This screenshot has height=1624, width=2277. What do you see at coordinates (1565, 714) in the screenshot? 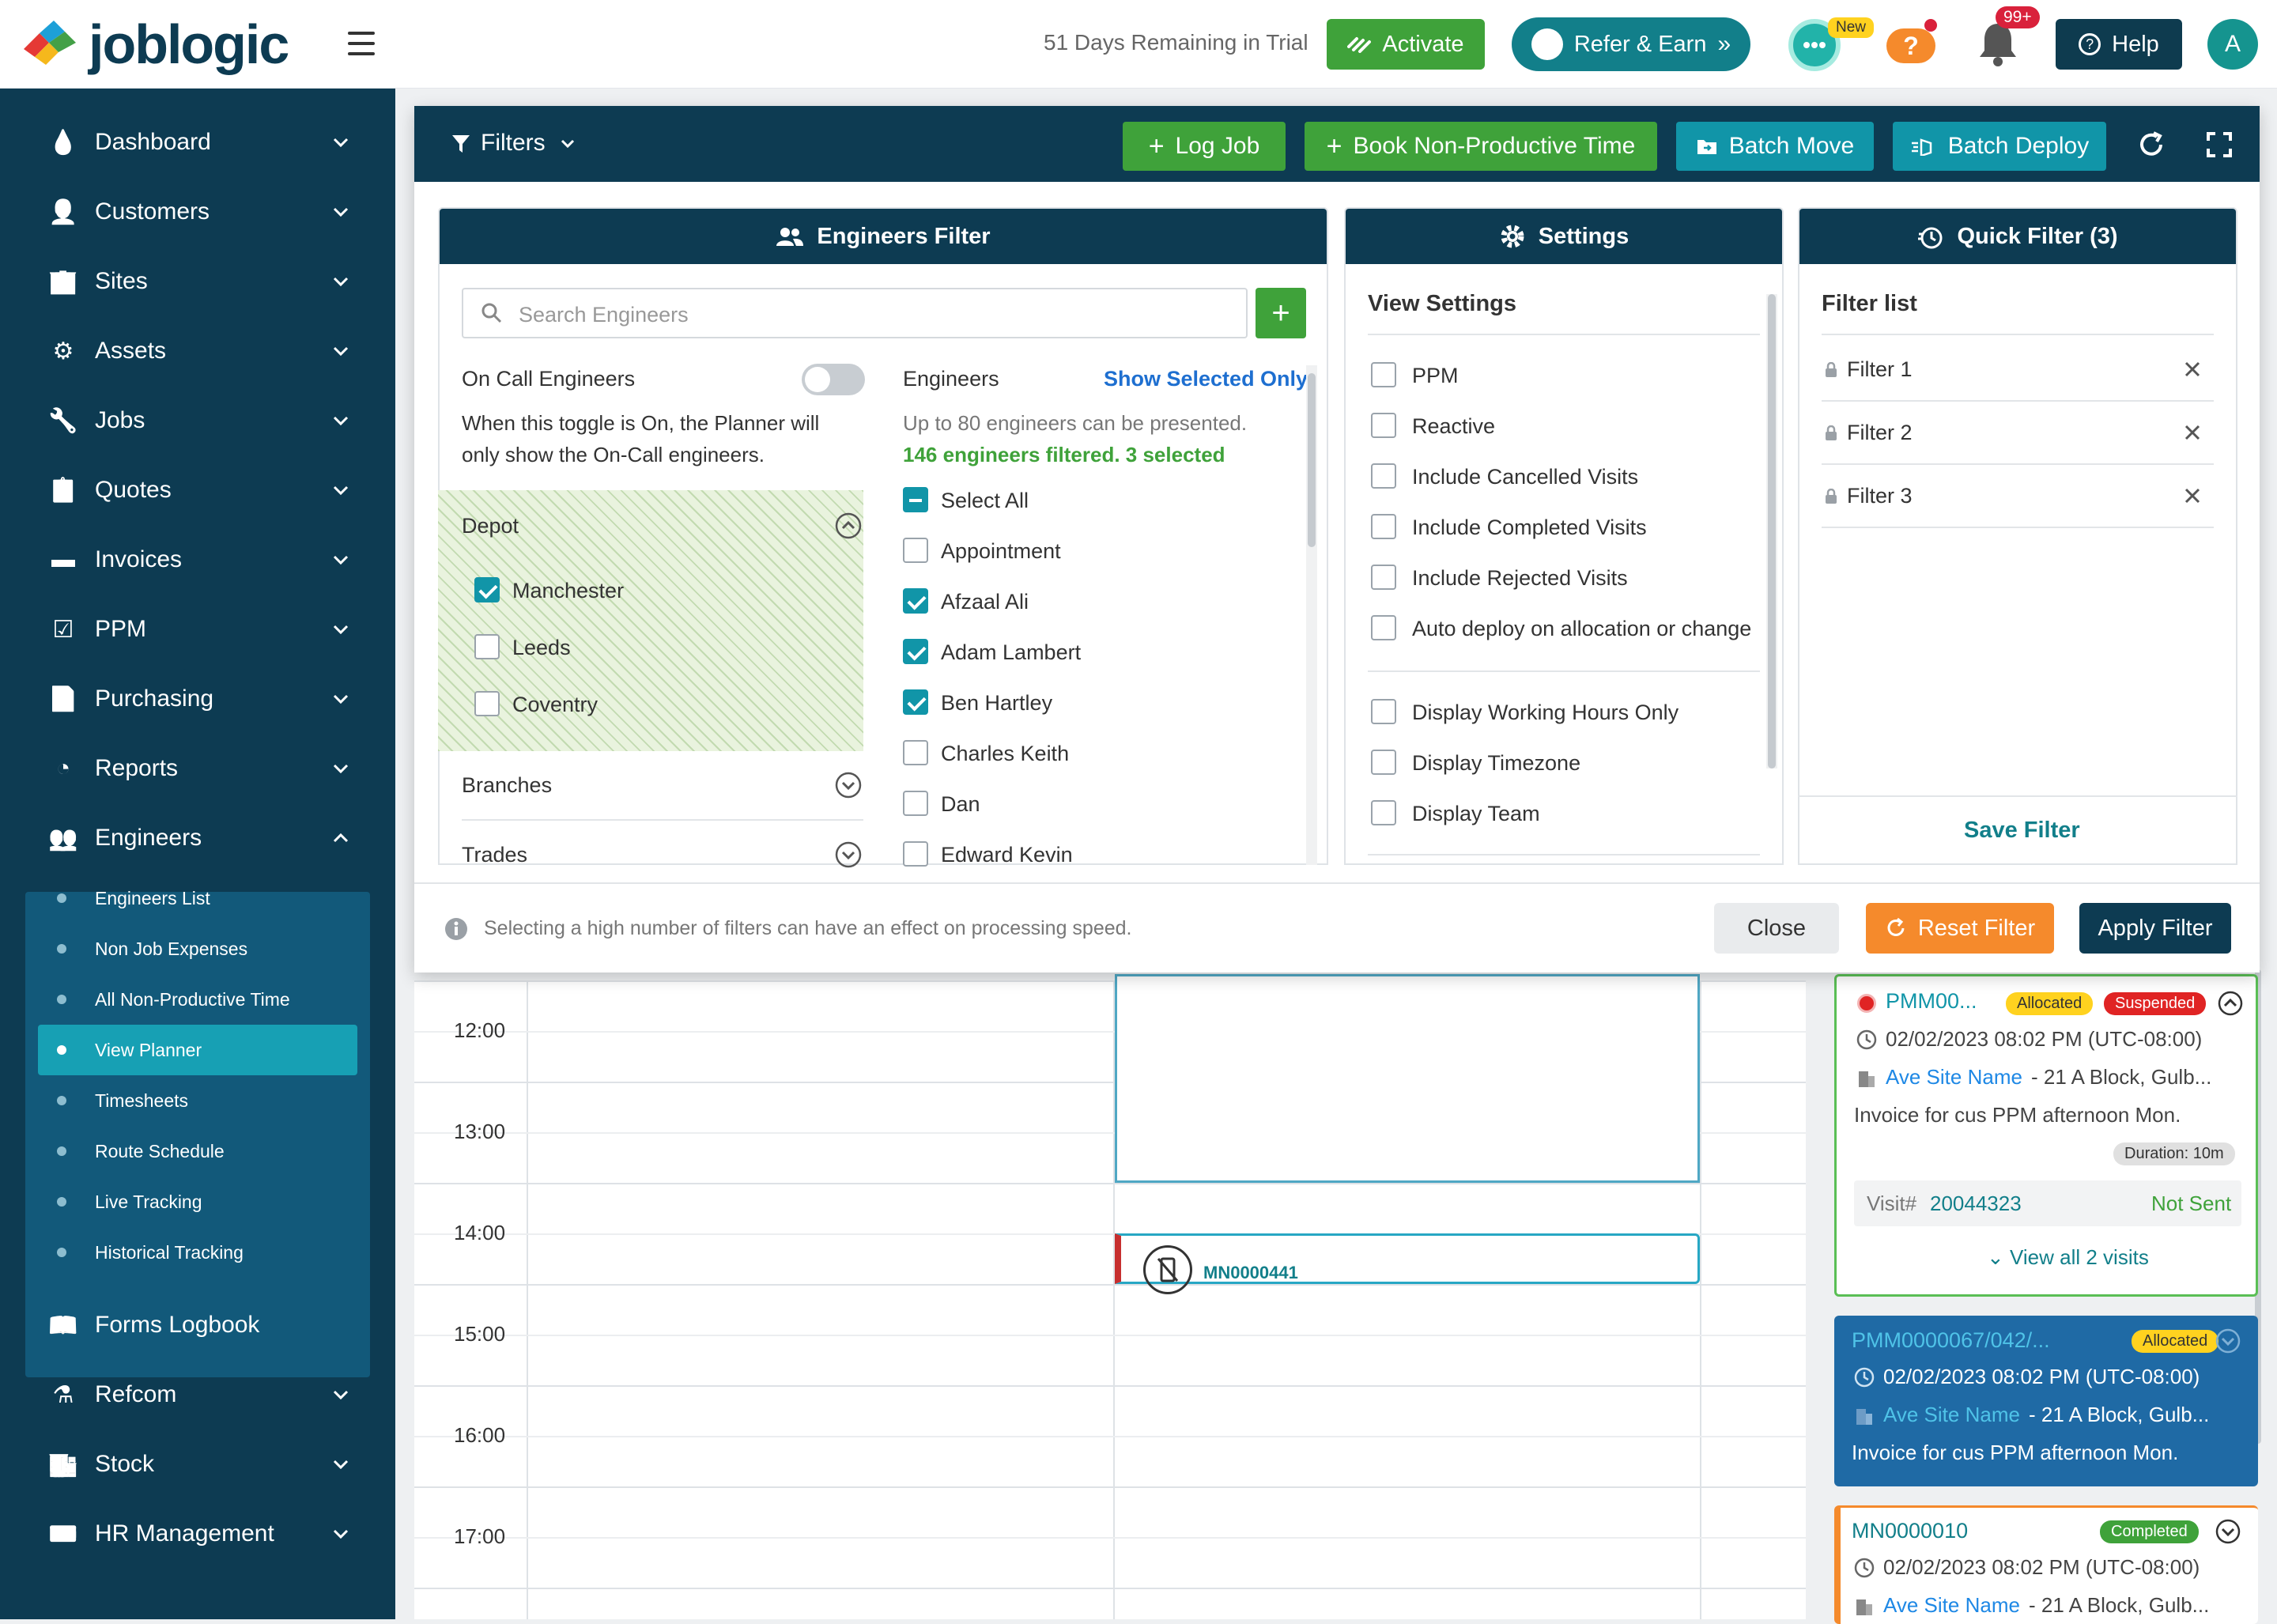
I see `setting-option: Display Working Hours Only` at bounding box center [1565, 714].